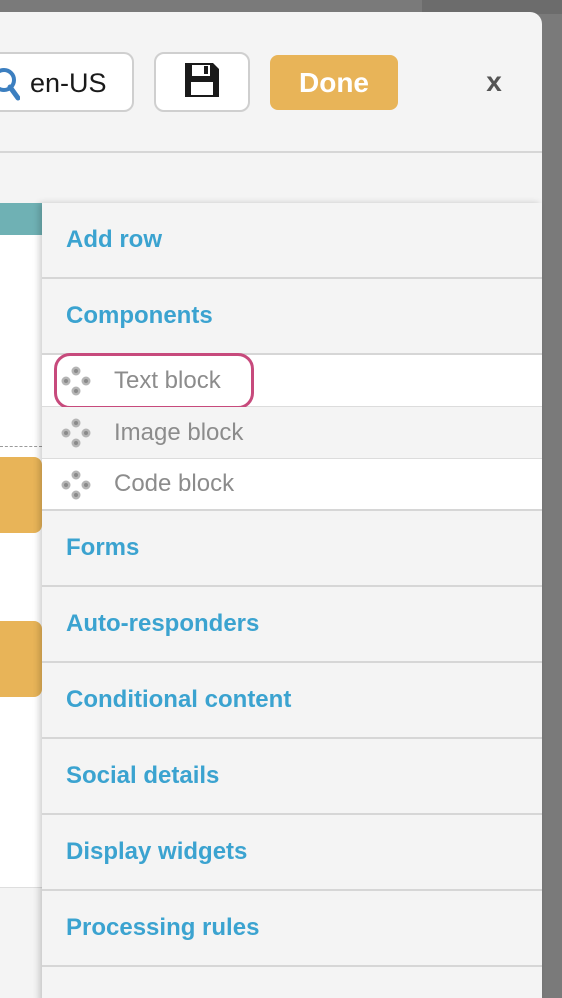 The height and width of the screenshot is (998, 562). I want to click on menu-section-conditional-content: Conditional content, so click(292, 701).